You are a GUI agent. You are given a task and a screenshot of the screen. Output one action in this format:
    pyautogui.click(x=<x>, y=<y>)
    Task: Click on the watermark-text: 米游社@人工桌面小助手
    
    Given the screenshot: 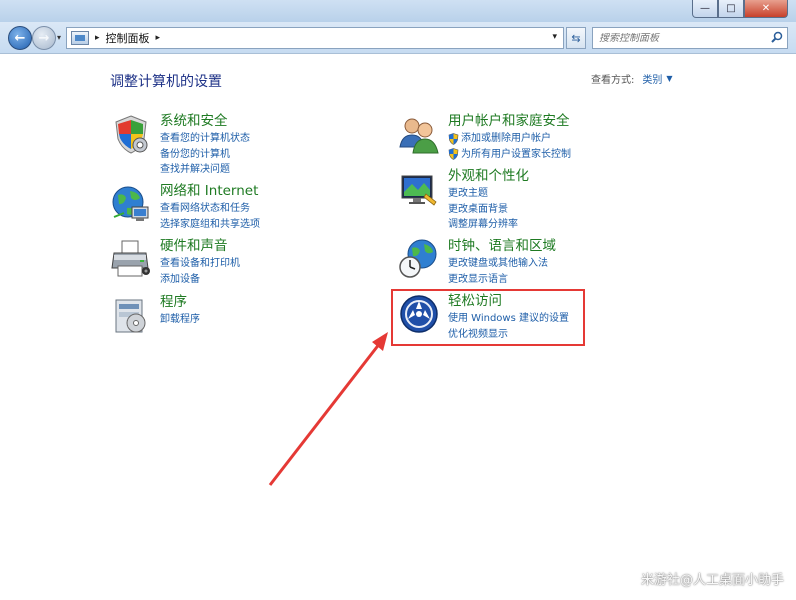 What is the action you would take?
    pyautogui.click(x=712, y=580)
    